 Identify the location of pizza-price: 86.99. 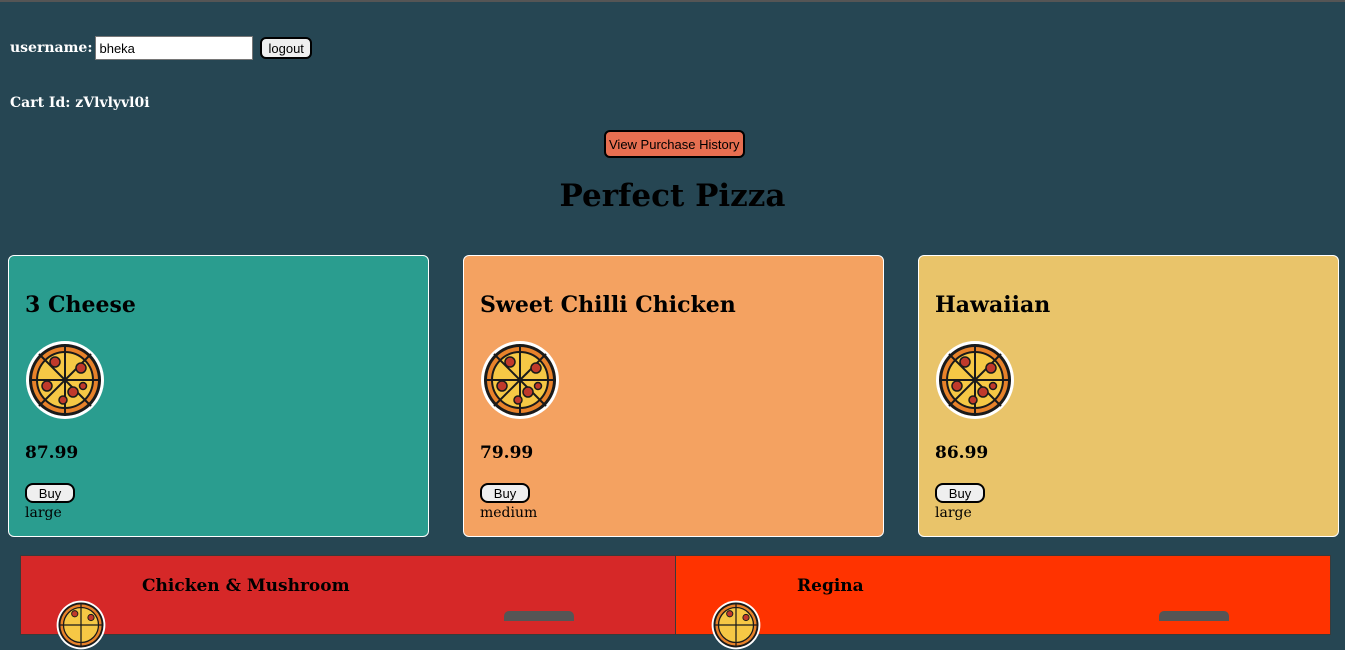
(962, 453).